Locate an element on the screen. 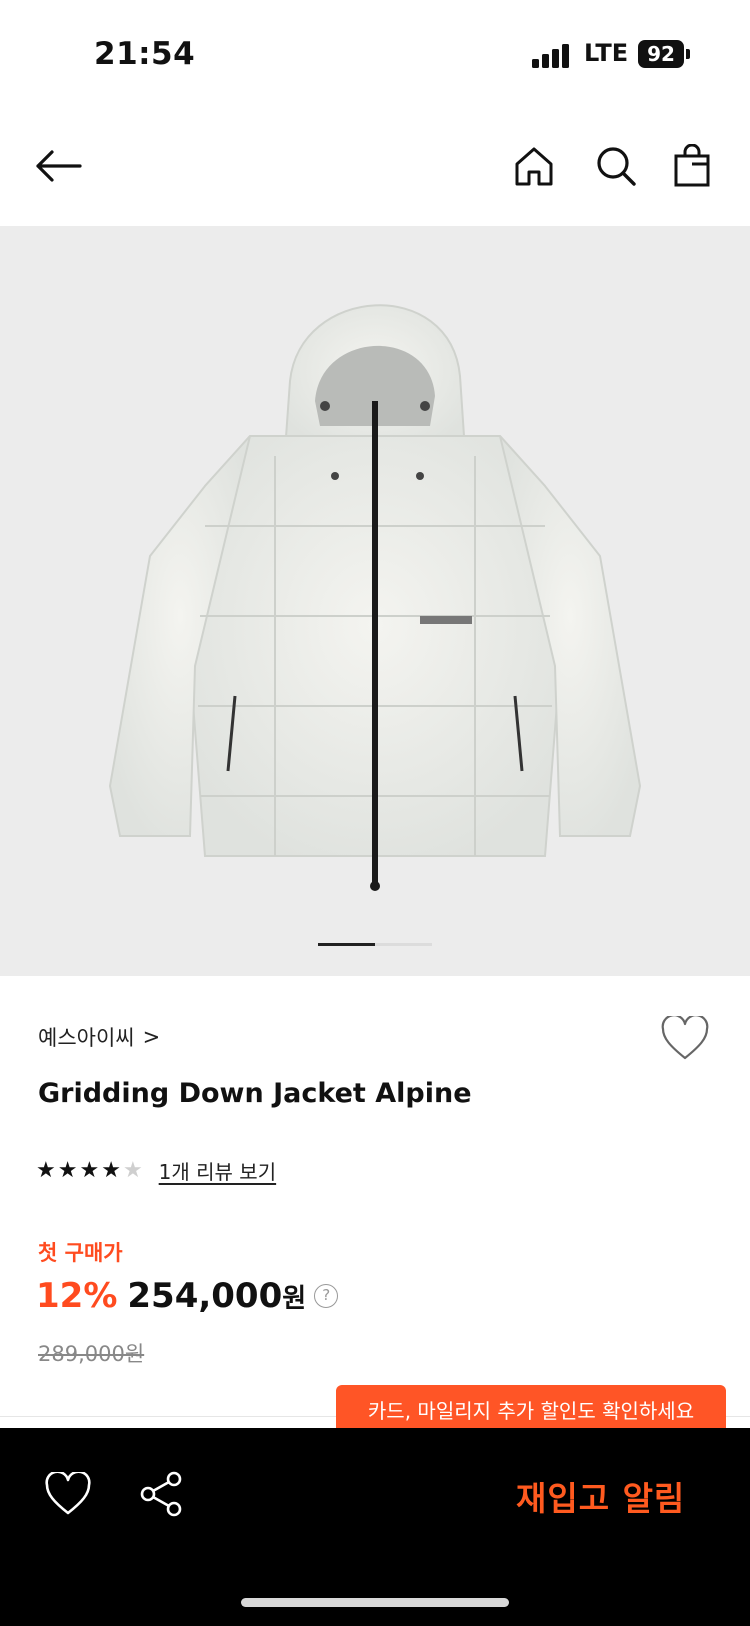  product-name: Gridding Down Jacket Alpine is located at coordinates (255, 1093).